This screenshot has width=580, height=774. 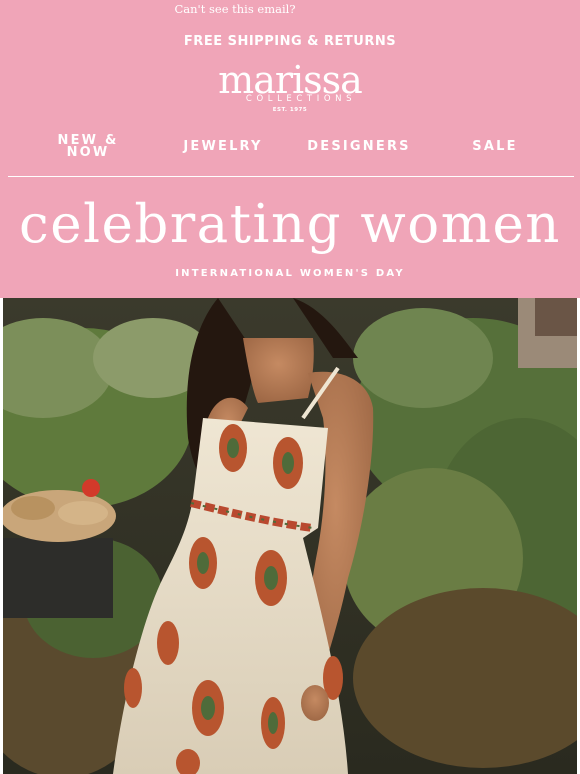 What do you see at coordinates (290, 9) in the screenshot?
I see `view-in-browser-link: Can't see this email?` at bounding box center [290, 9].